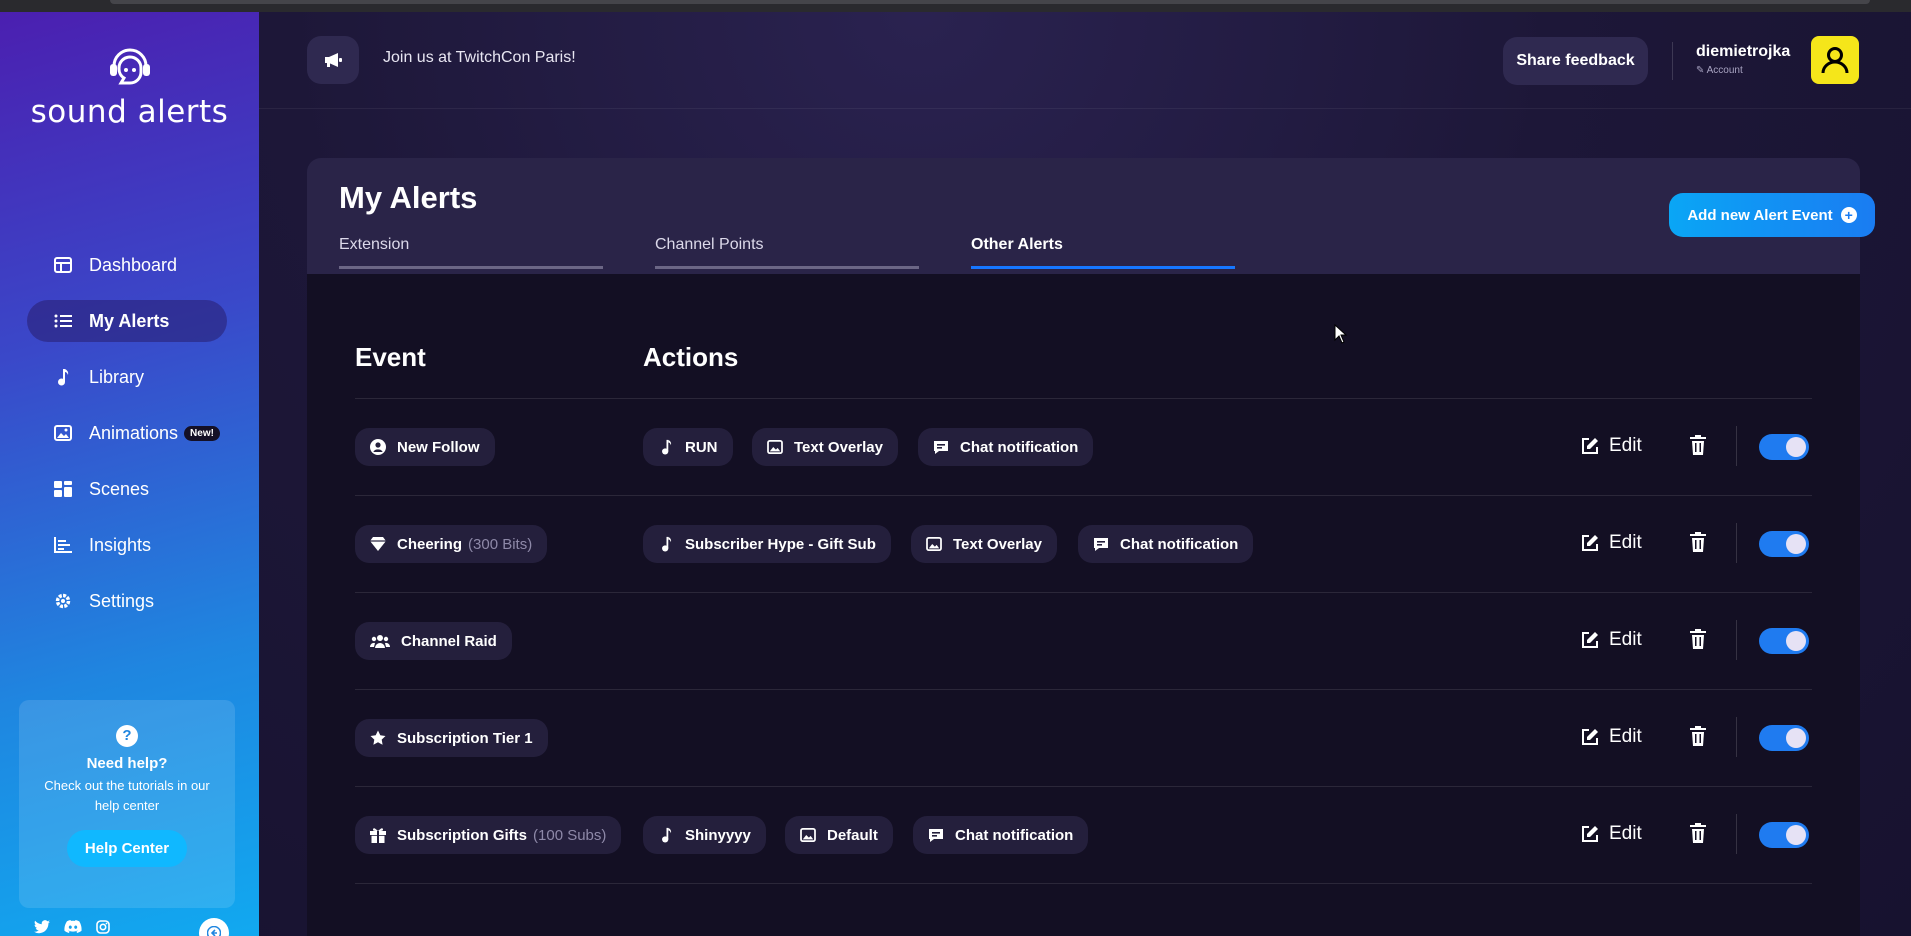 This screenshot has height=936, width=1911. I want to click on tab-other-alerts: Other Alerts, so click(1103, 252).